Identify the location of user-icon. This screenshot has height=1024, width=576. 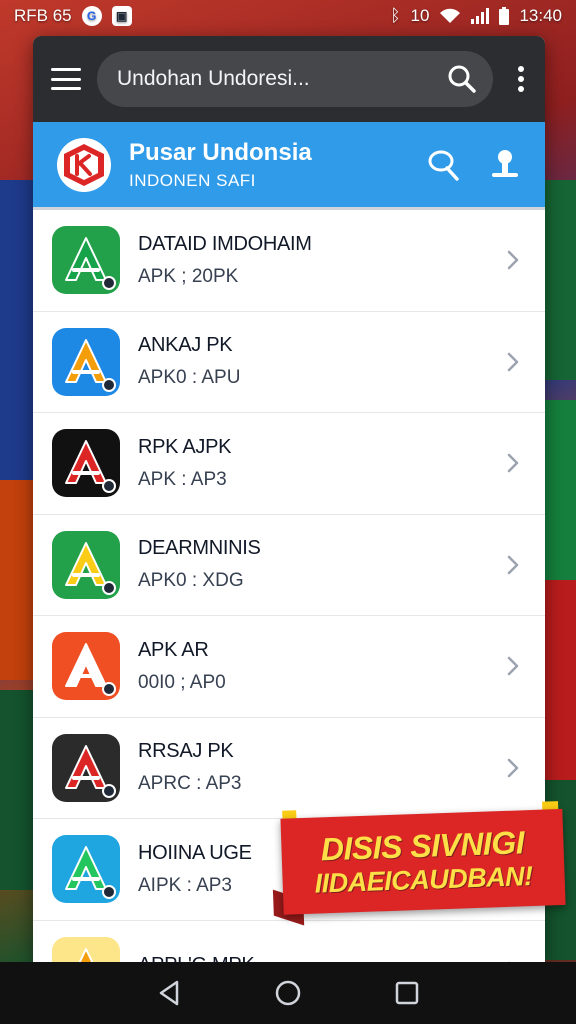
(505, 165).